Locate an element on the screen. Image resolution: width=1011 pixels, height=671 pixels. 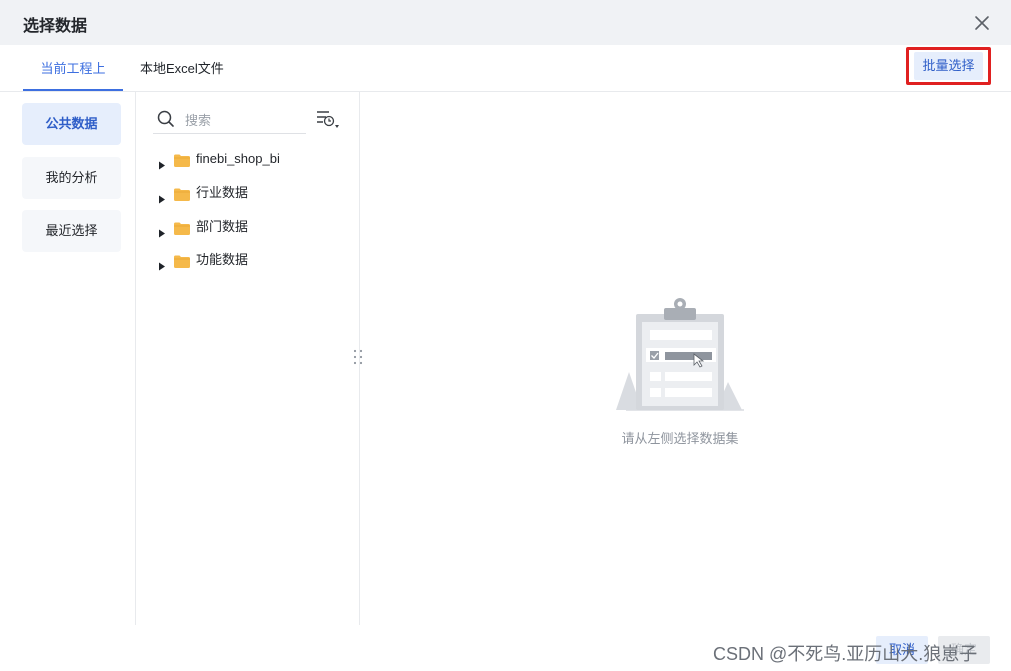
tree-item-label: 功能数据 is located at coordinates (222, 259).